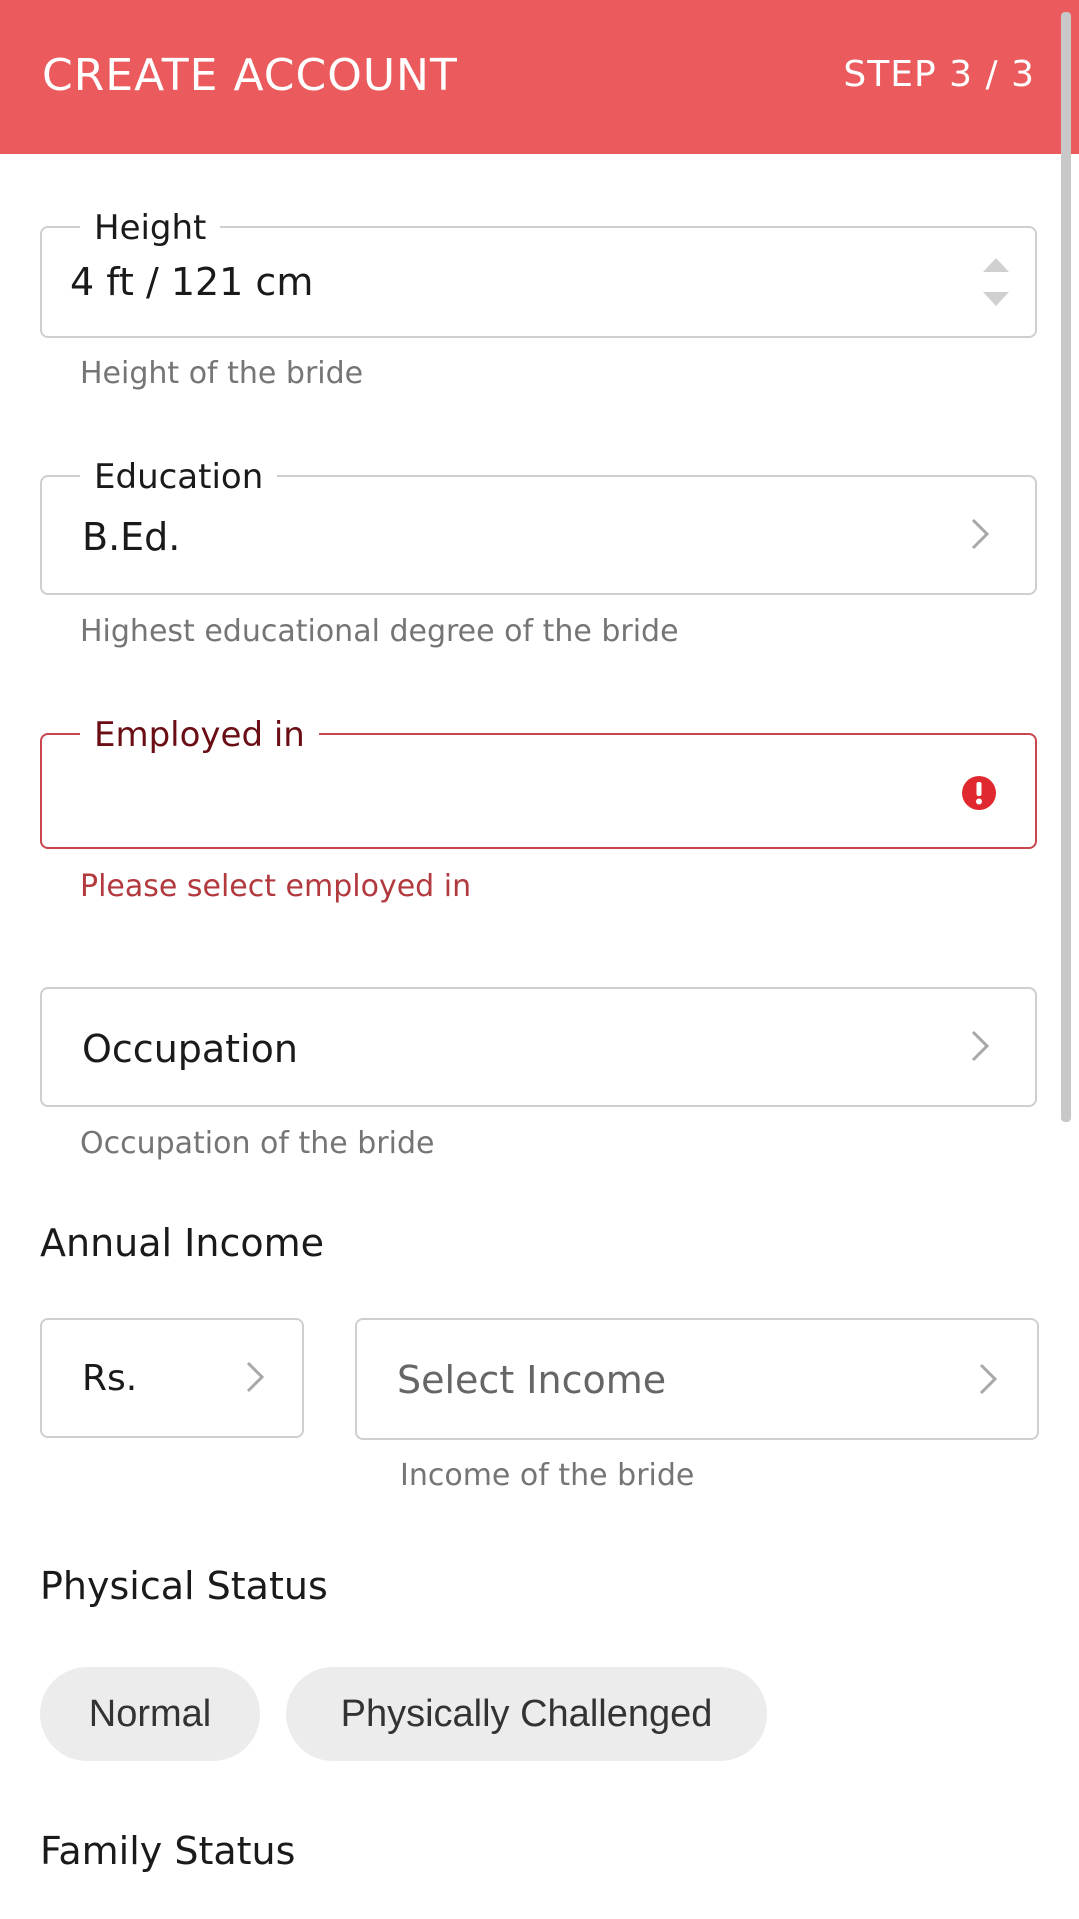 Image resolution: width=1079 pixels, height=1919 pixels. I want to click on occupation-helper: Occupation of the bride, so click(257, 1143).